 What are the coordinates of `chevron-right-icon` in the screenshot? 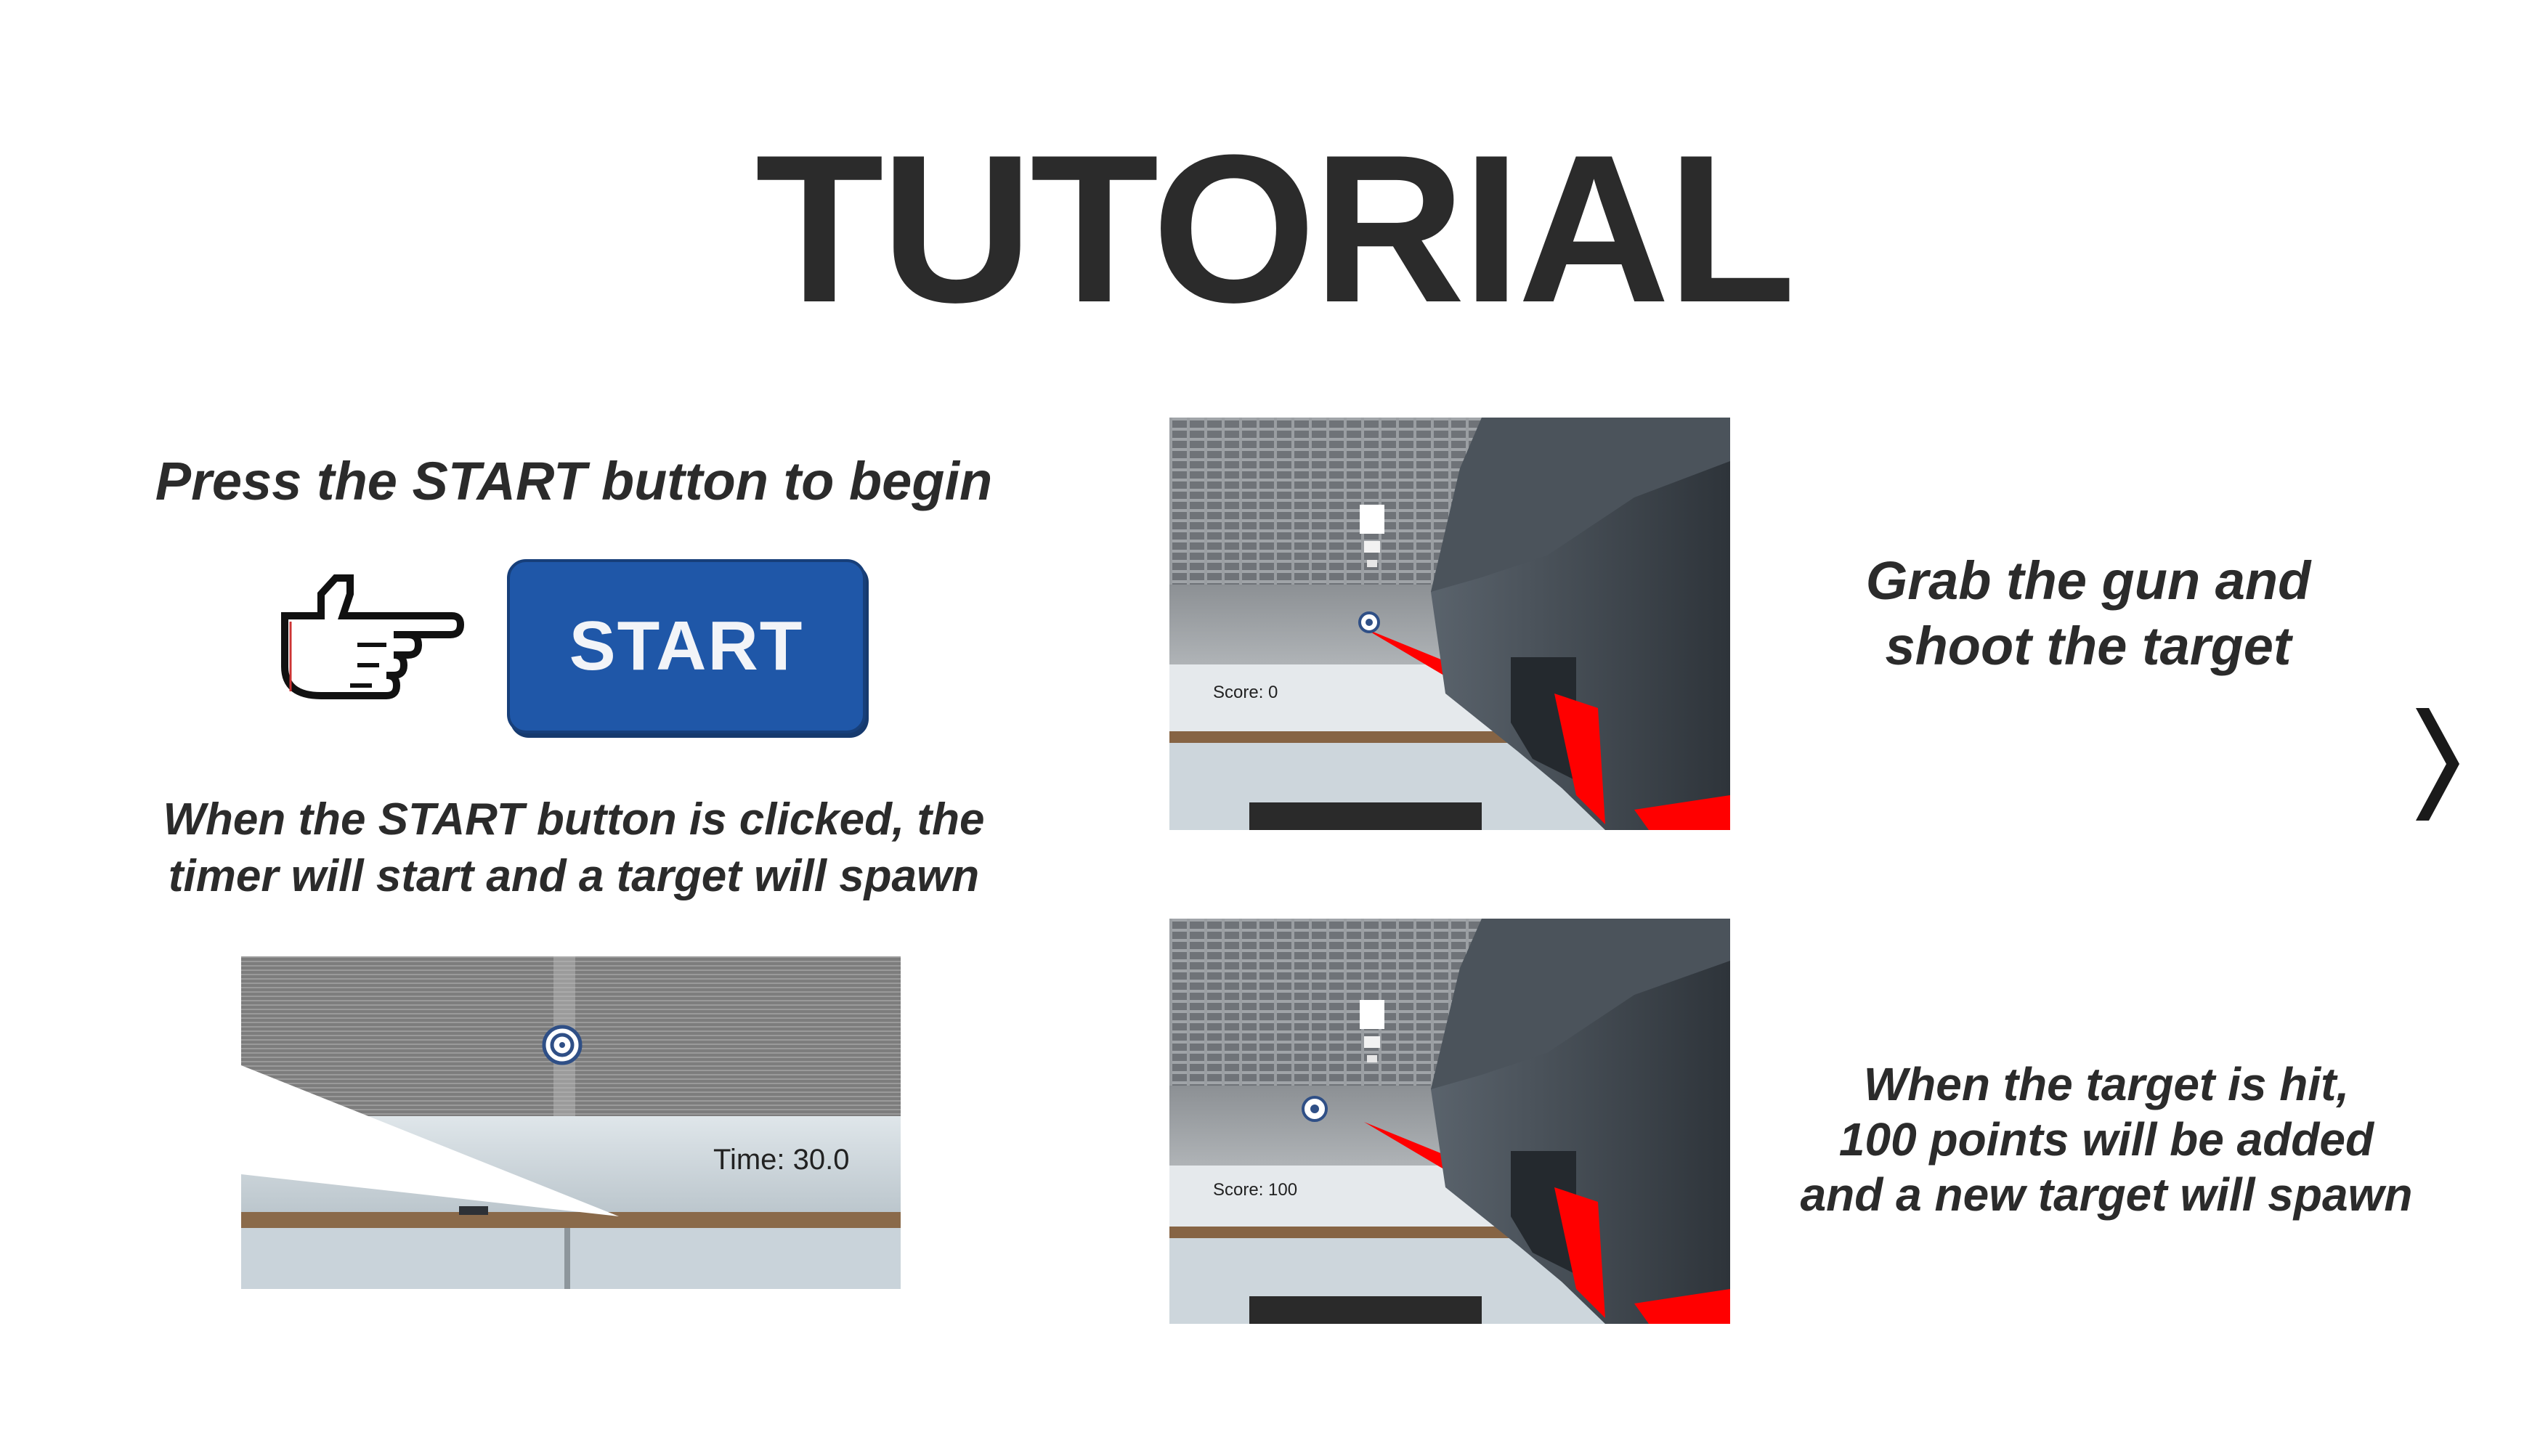 It's located at (2437, 765).